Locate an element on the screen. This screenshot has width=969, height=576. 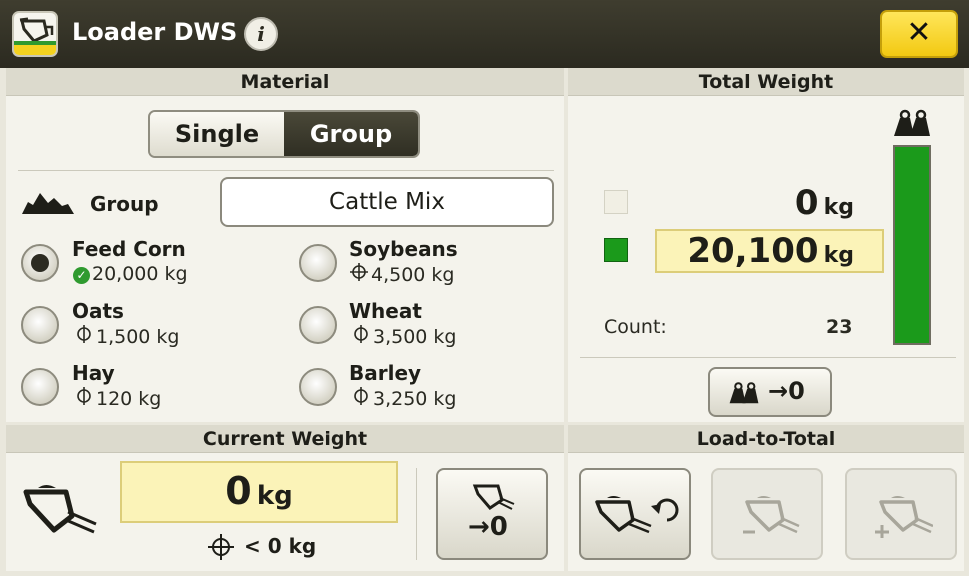
mode-single-button: Single is located at coordinates (217, 134).